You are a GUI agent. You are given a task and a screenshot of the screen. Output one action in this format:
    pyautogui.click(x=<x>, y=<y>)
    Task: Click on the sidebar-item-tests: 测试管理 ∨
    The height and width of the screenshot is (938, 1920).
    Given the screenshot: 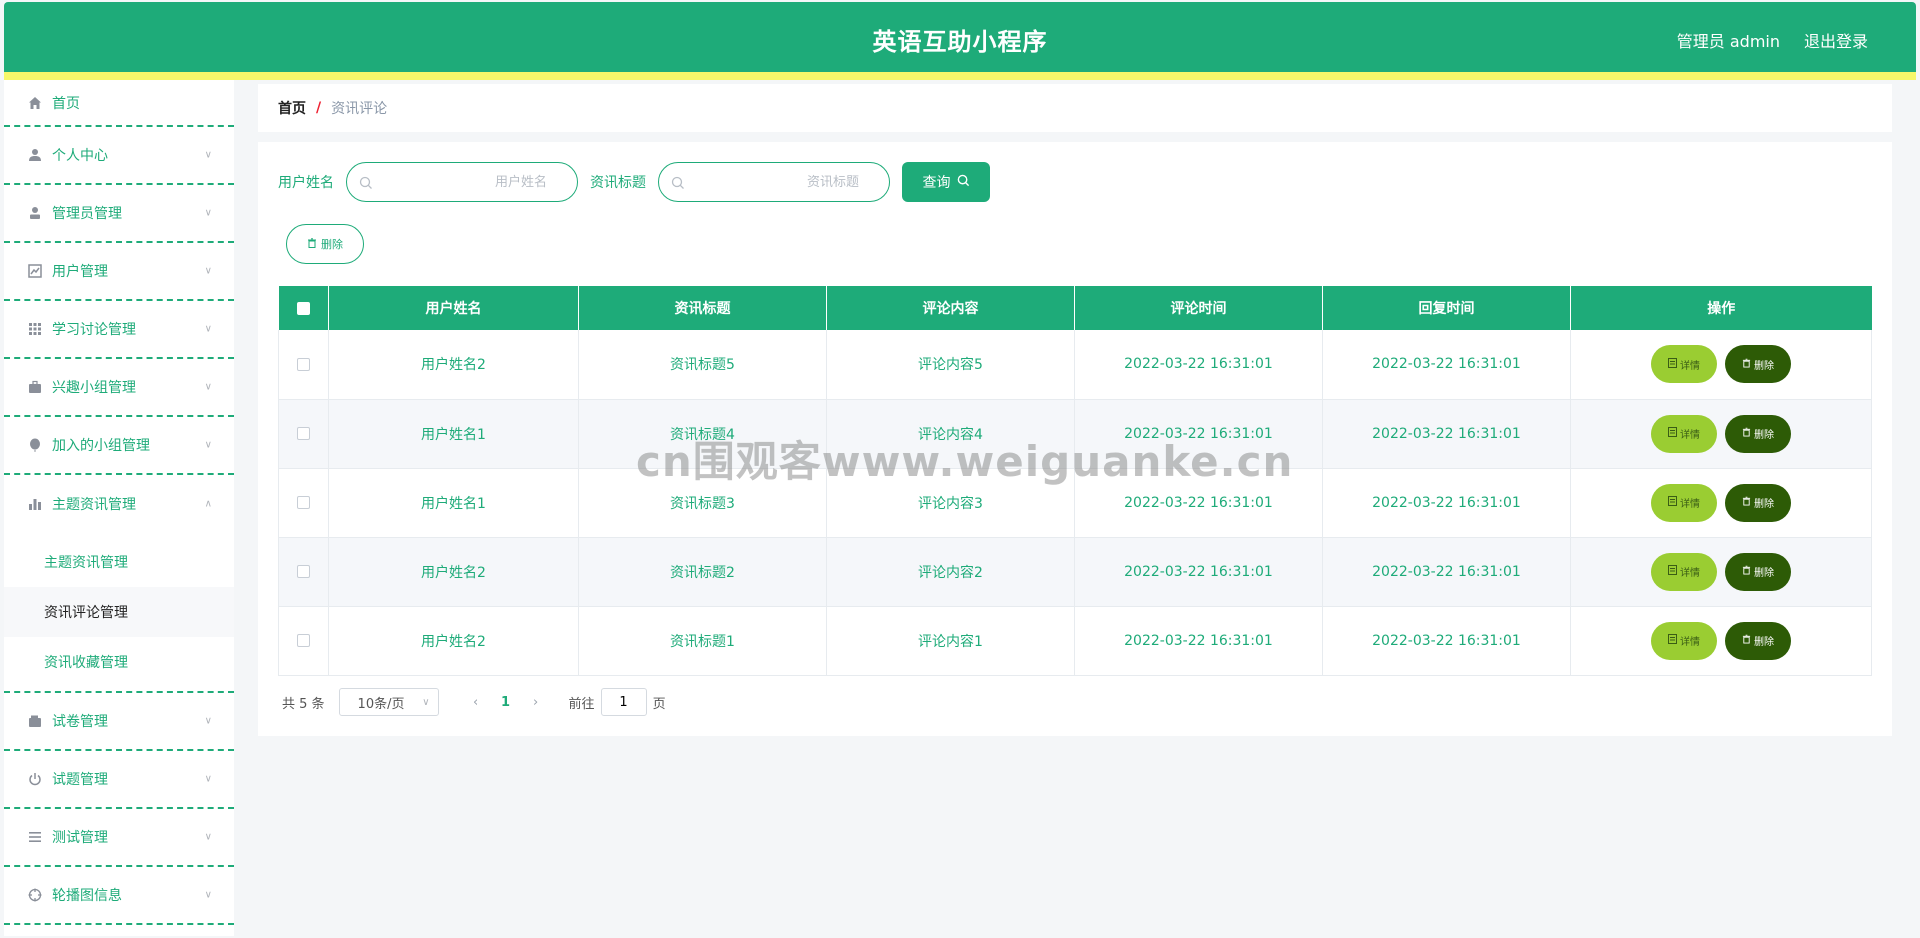 What is the action you would take?
    pyautogui.click(x=119, y=838)
    